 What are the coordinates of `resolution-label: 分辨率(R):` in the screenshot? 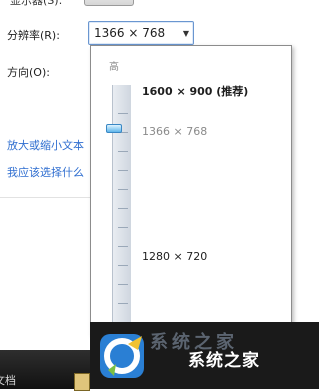 It's located at (33, 35).